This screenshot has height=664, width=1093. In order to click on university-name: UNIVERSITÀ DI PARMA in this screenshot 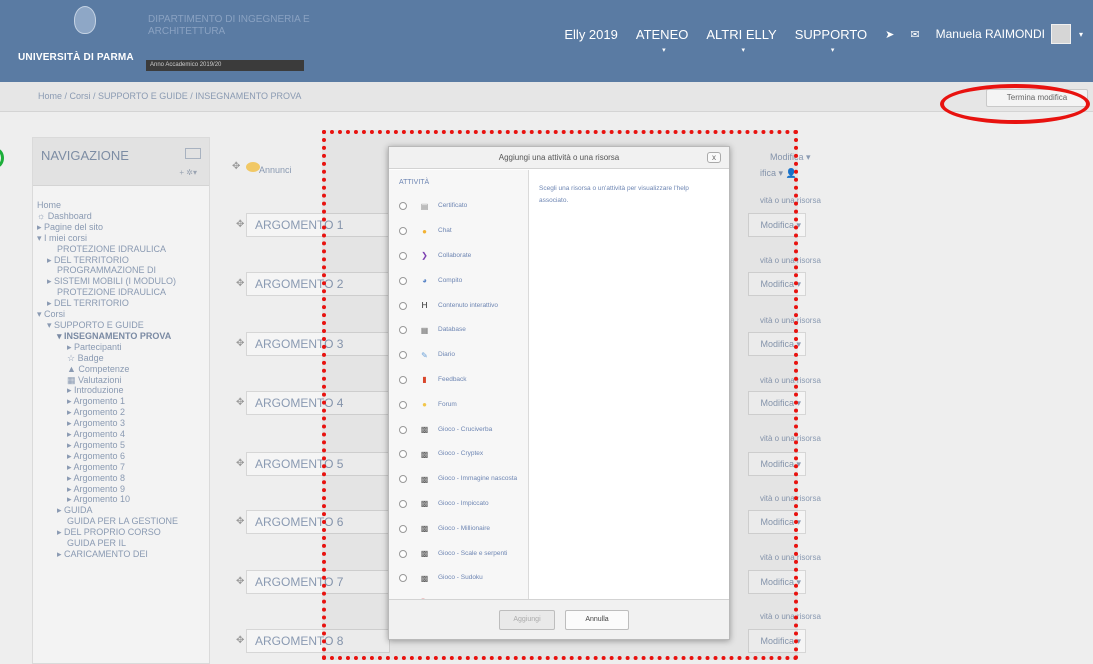, I will do `click(76, 57)`.